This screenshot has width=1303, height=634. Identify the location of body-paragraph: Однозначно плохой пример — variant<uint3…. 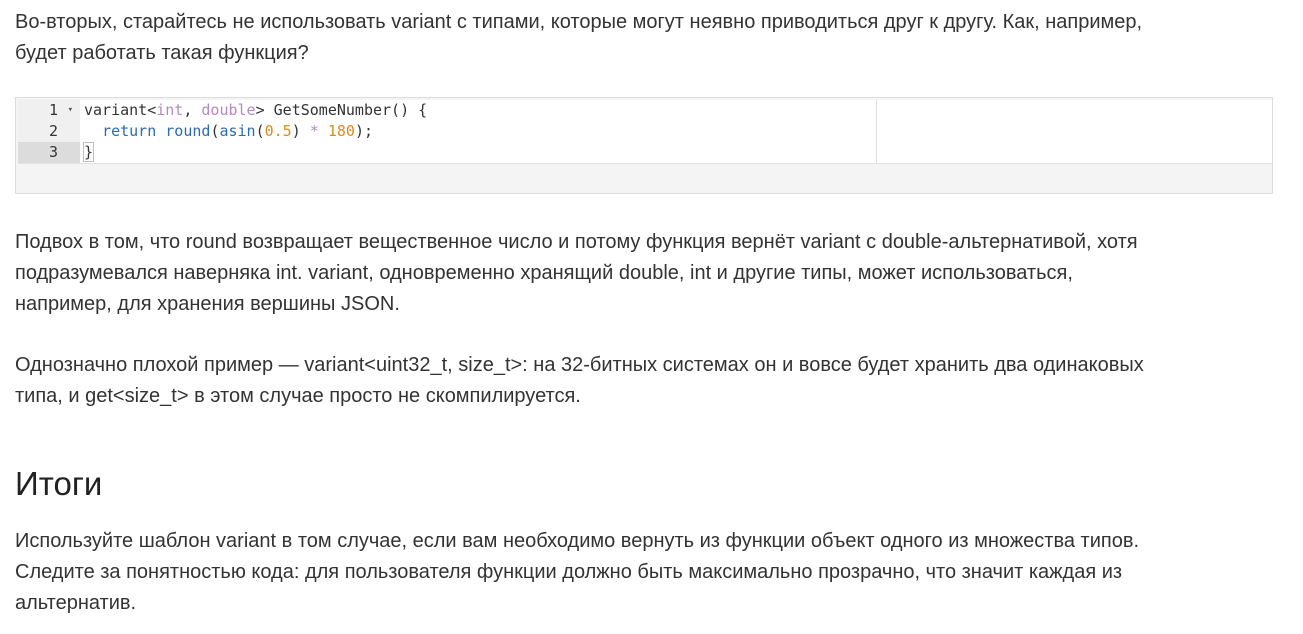
(650, 381).